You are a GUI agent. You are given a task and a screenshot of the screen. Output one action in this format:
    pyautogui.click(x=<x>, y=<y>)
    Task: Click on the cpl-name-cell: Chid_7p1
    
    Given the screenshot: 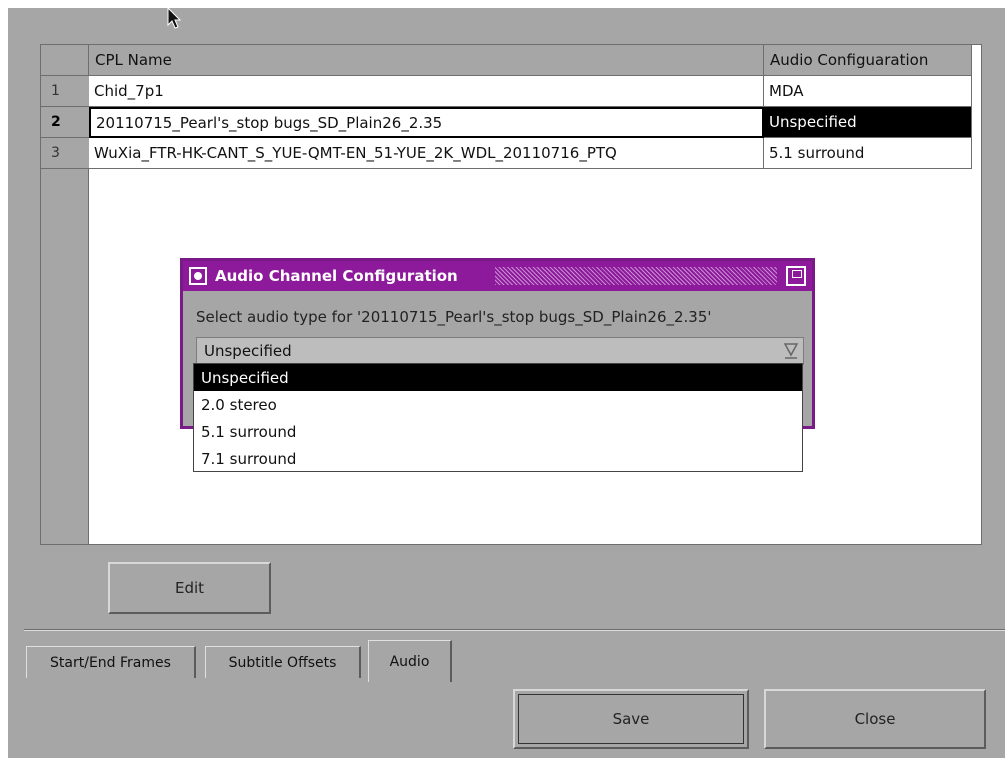 What is the action you would take?
    pyautogui.click(x=426, y=91)
    